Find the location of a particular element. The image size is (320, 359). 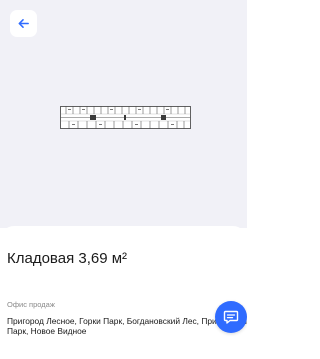

back-button is located at coordinates (23, 23).